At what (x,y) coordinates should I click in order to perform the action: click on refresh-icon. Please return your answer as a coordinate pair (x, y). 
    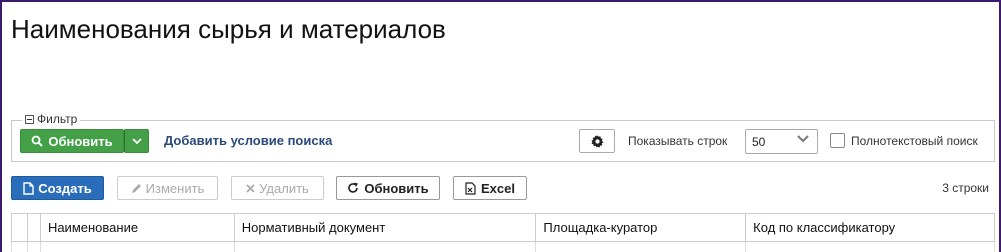
    Looking at the image, I should click on (353, 188).